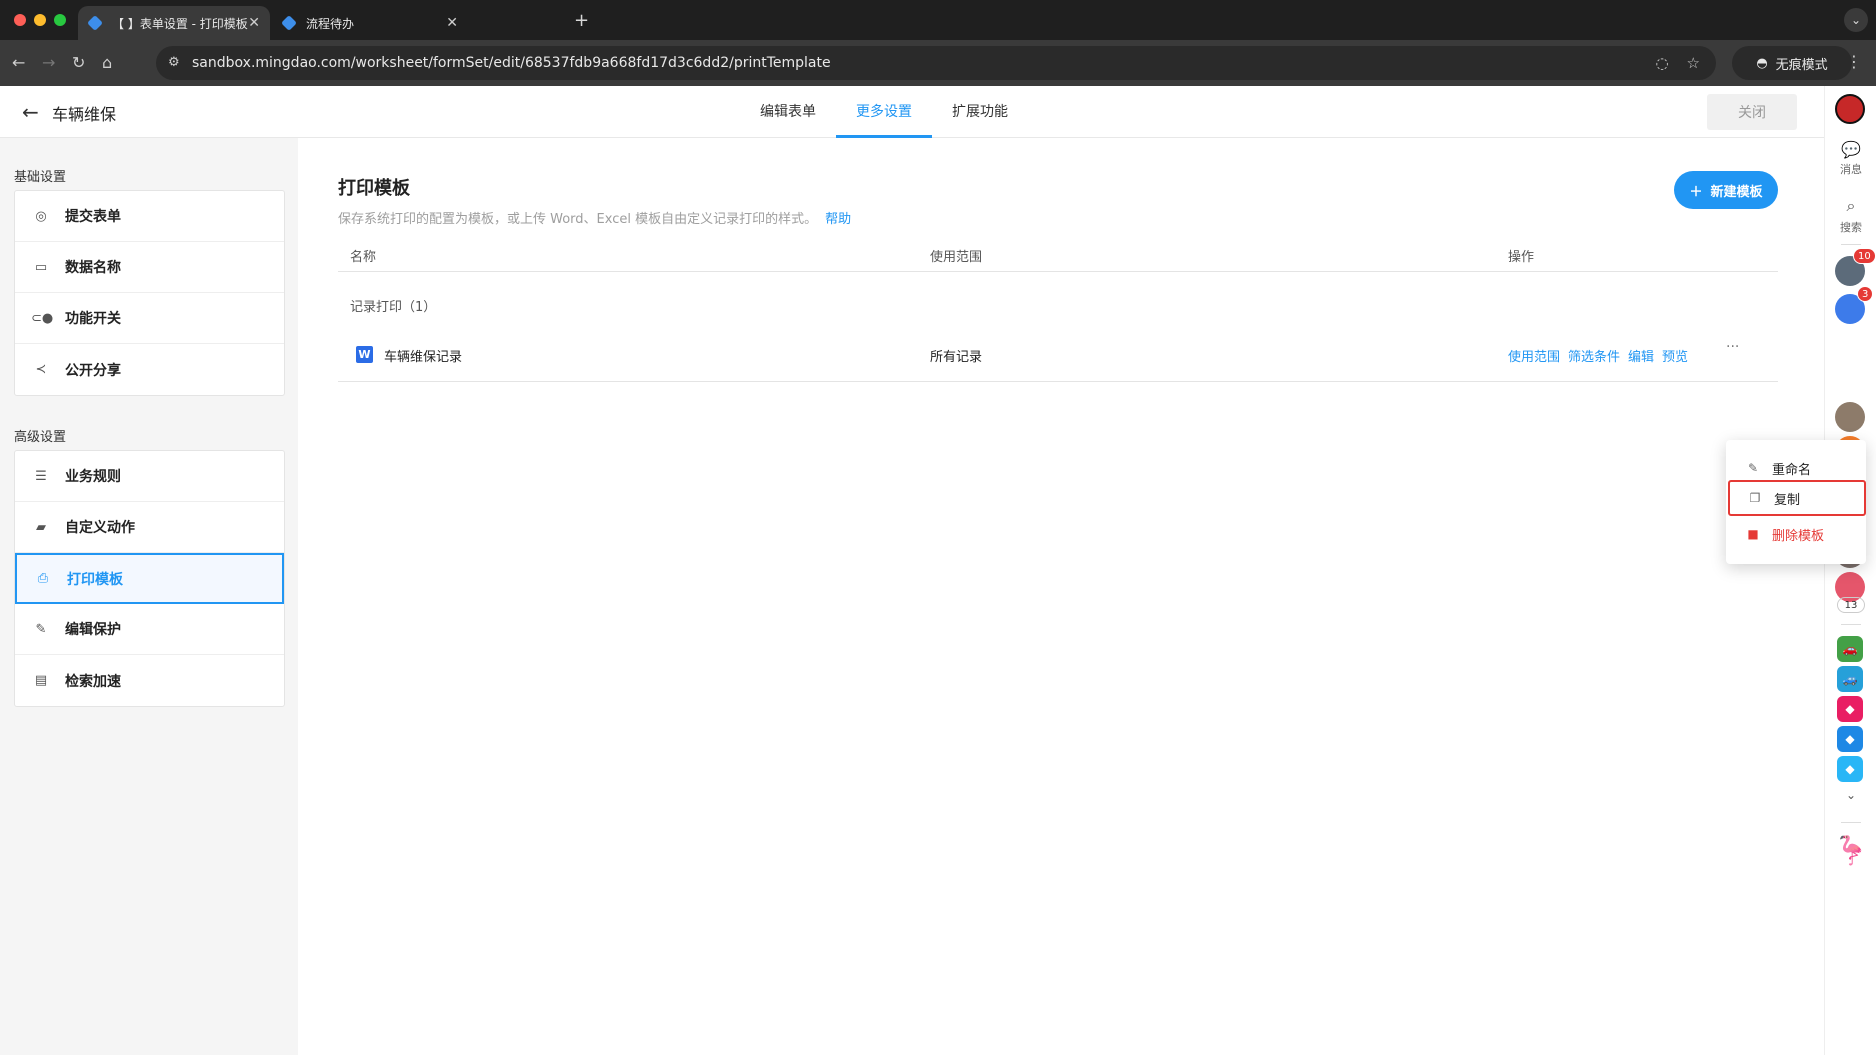 This screenshot has width=1876, height=1055. Describe the element at coordinates (93, 681) in the screenshot. I see `sidebar-item-label: 检索加速` at that location.